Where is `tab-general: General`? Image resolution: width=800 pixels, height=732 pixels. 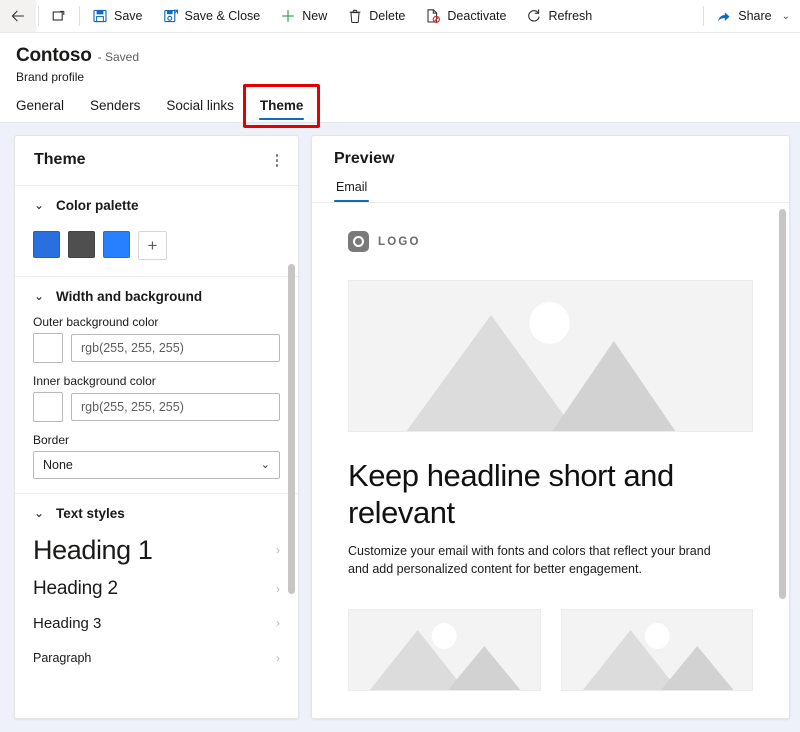
tab-general: General is located at coordinates (46, 108).